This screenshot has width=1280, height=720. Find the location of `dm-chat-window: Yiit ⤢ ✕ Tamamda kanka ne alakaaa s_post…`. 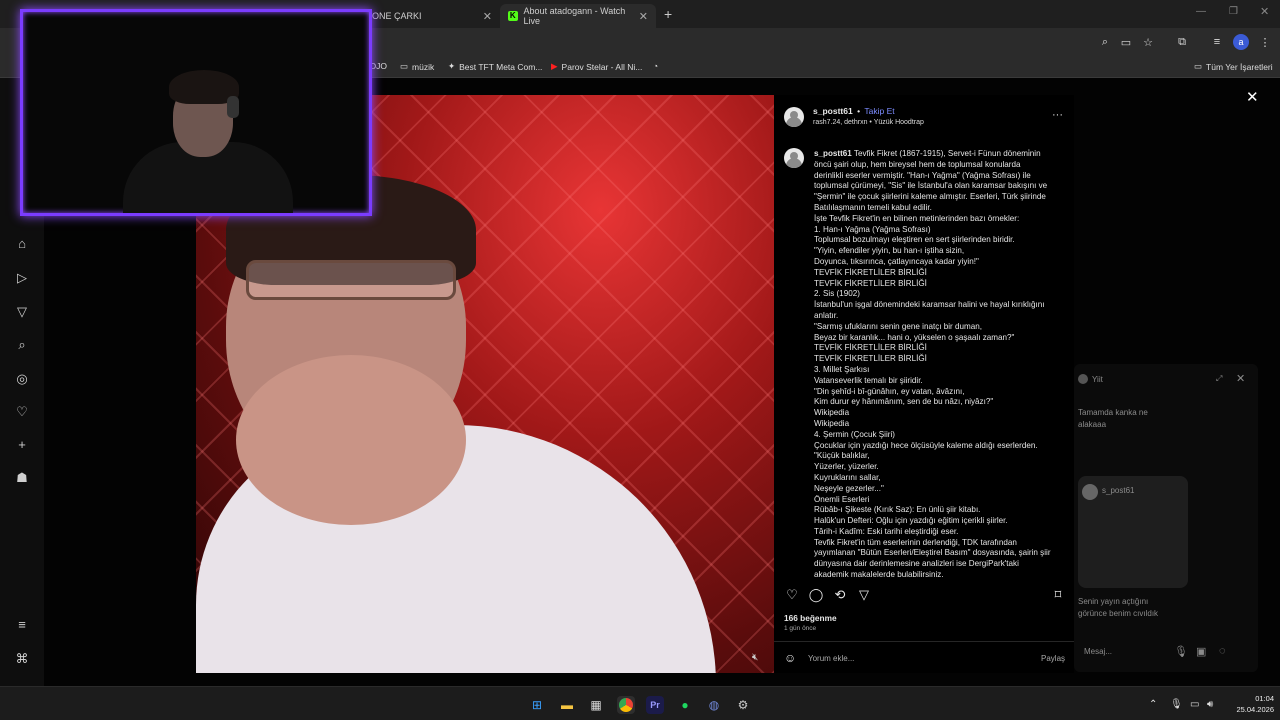

dm-chat-window: Yiit ⤢ ✕ Tamamda kanka ne alakaaa s_post… is located at coordinates (1166, 518).